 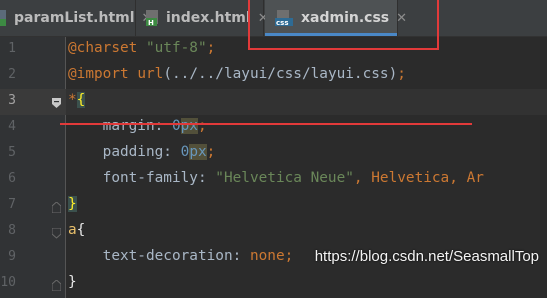 I want to click on string-literal: "Helvetica Neue", so click(x=284, y=178).